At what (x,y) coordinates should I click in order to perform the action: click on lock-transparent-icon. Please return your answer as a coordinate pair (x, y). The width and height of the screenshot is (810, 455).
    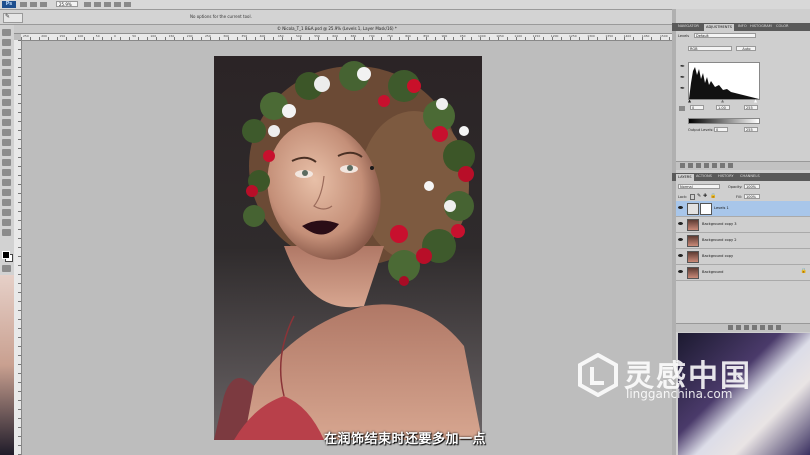
    Looking at the image, I should click on (692, 197).